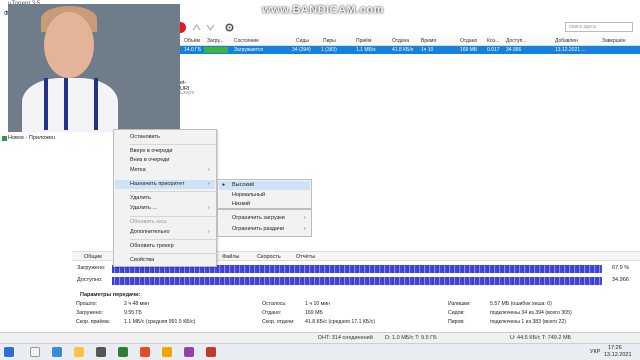 The height and width of the screenshot is (360, 640). What do you see at coordinates (140, 198) in the screenshot?
I see `menu-item-remove: Удалить` at bounding box center [140, 198].